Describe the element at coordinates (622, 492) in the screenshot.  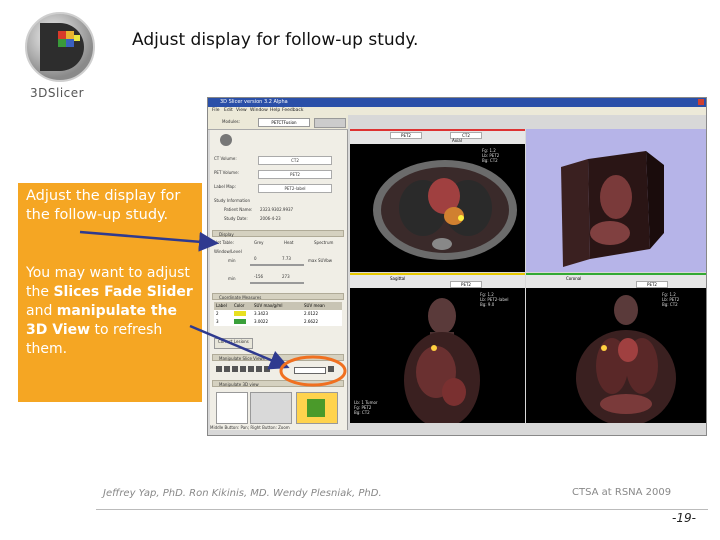
I see `footer-conference: CTSA at RSNA 2009` at that location.